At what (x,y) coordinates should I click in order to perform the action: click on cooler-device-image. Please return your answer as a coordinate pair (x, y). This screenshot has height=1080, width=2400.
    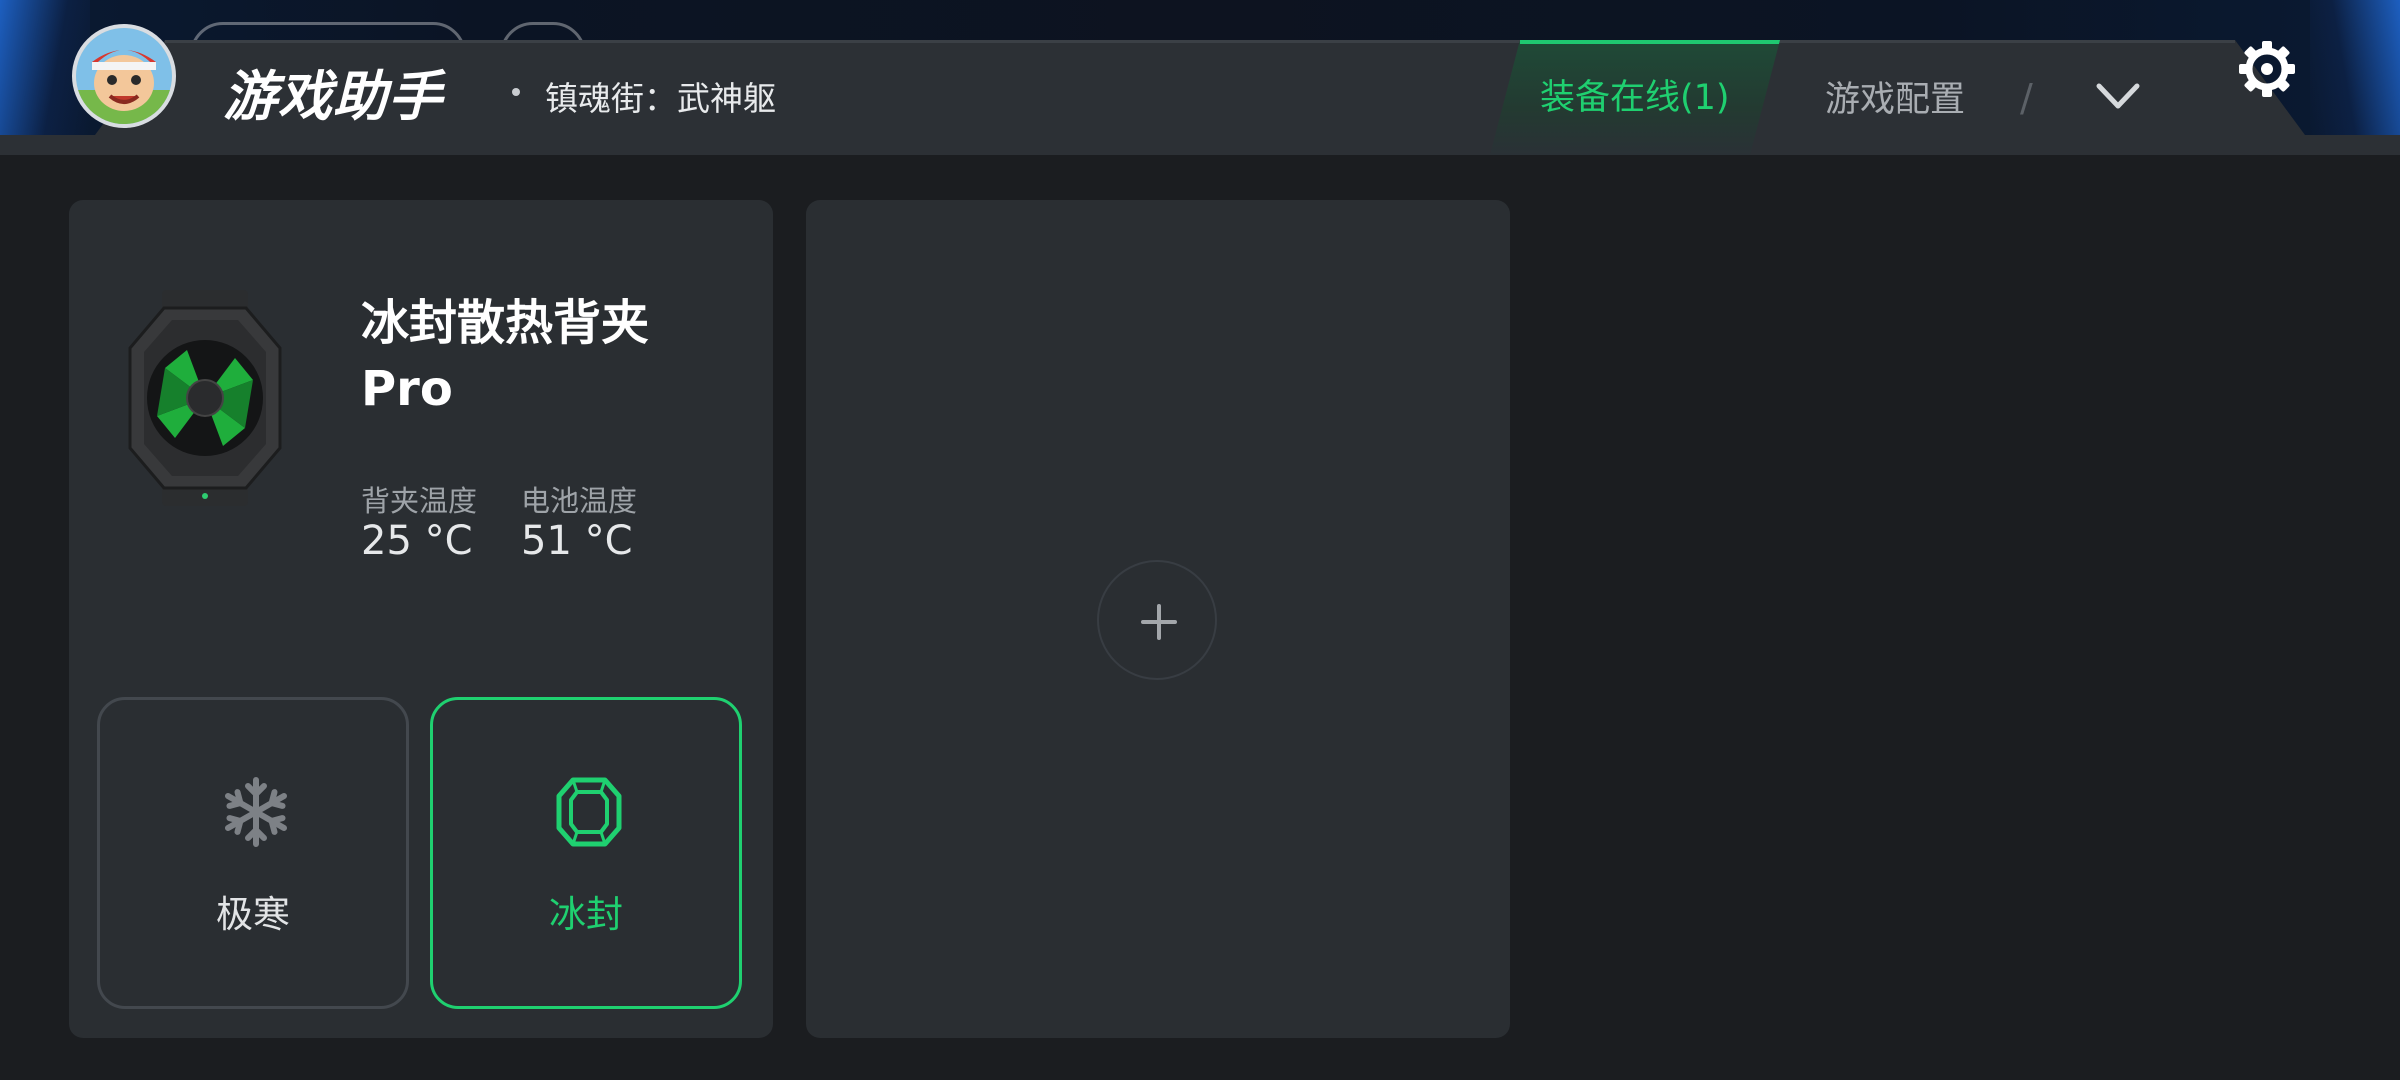
    Looking at the image, I should click on (205, 398).